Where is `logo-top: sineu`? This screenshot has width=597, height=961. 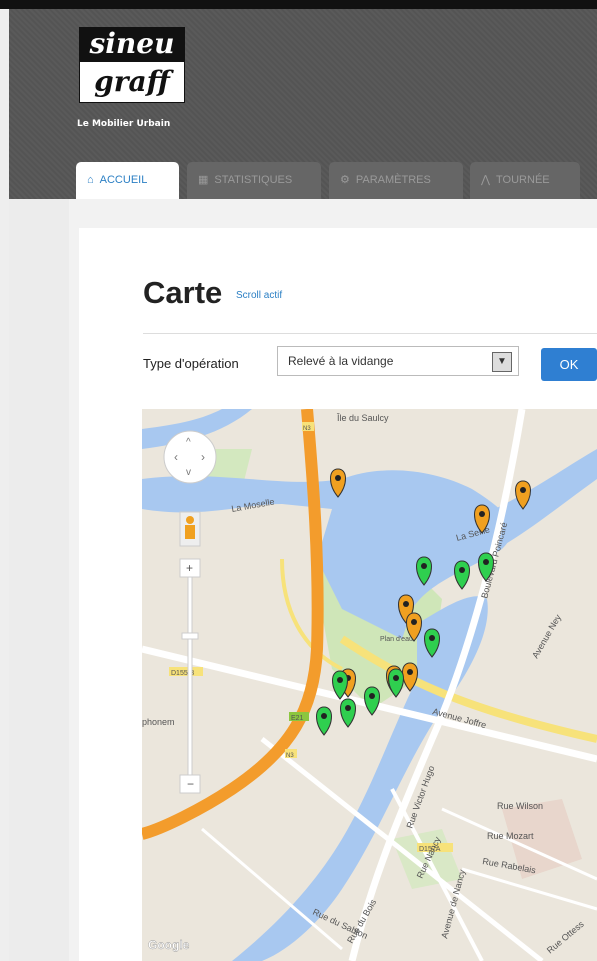 logo-top: sineu is located at coordinates (132, 44).